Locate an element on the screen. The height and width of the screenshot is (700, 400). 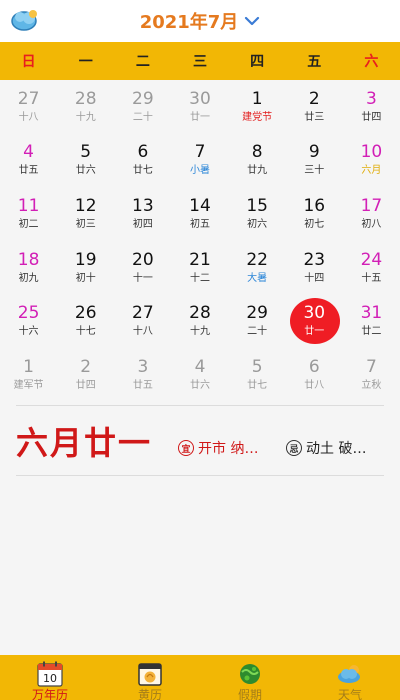
day-cell: 11 初二 is located at coordinates (28, 214).